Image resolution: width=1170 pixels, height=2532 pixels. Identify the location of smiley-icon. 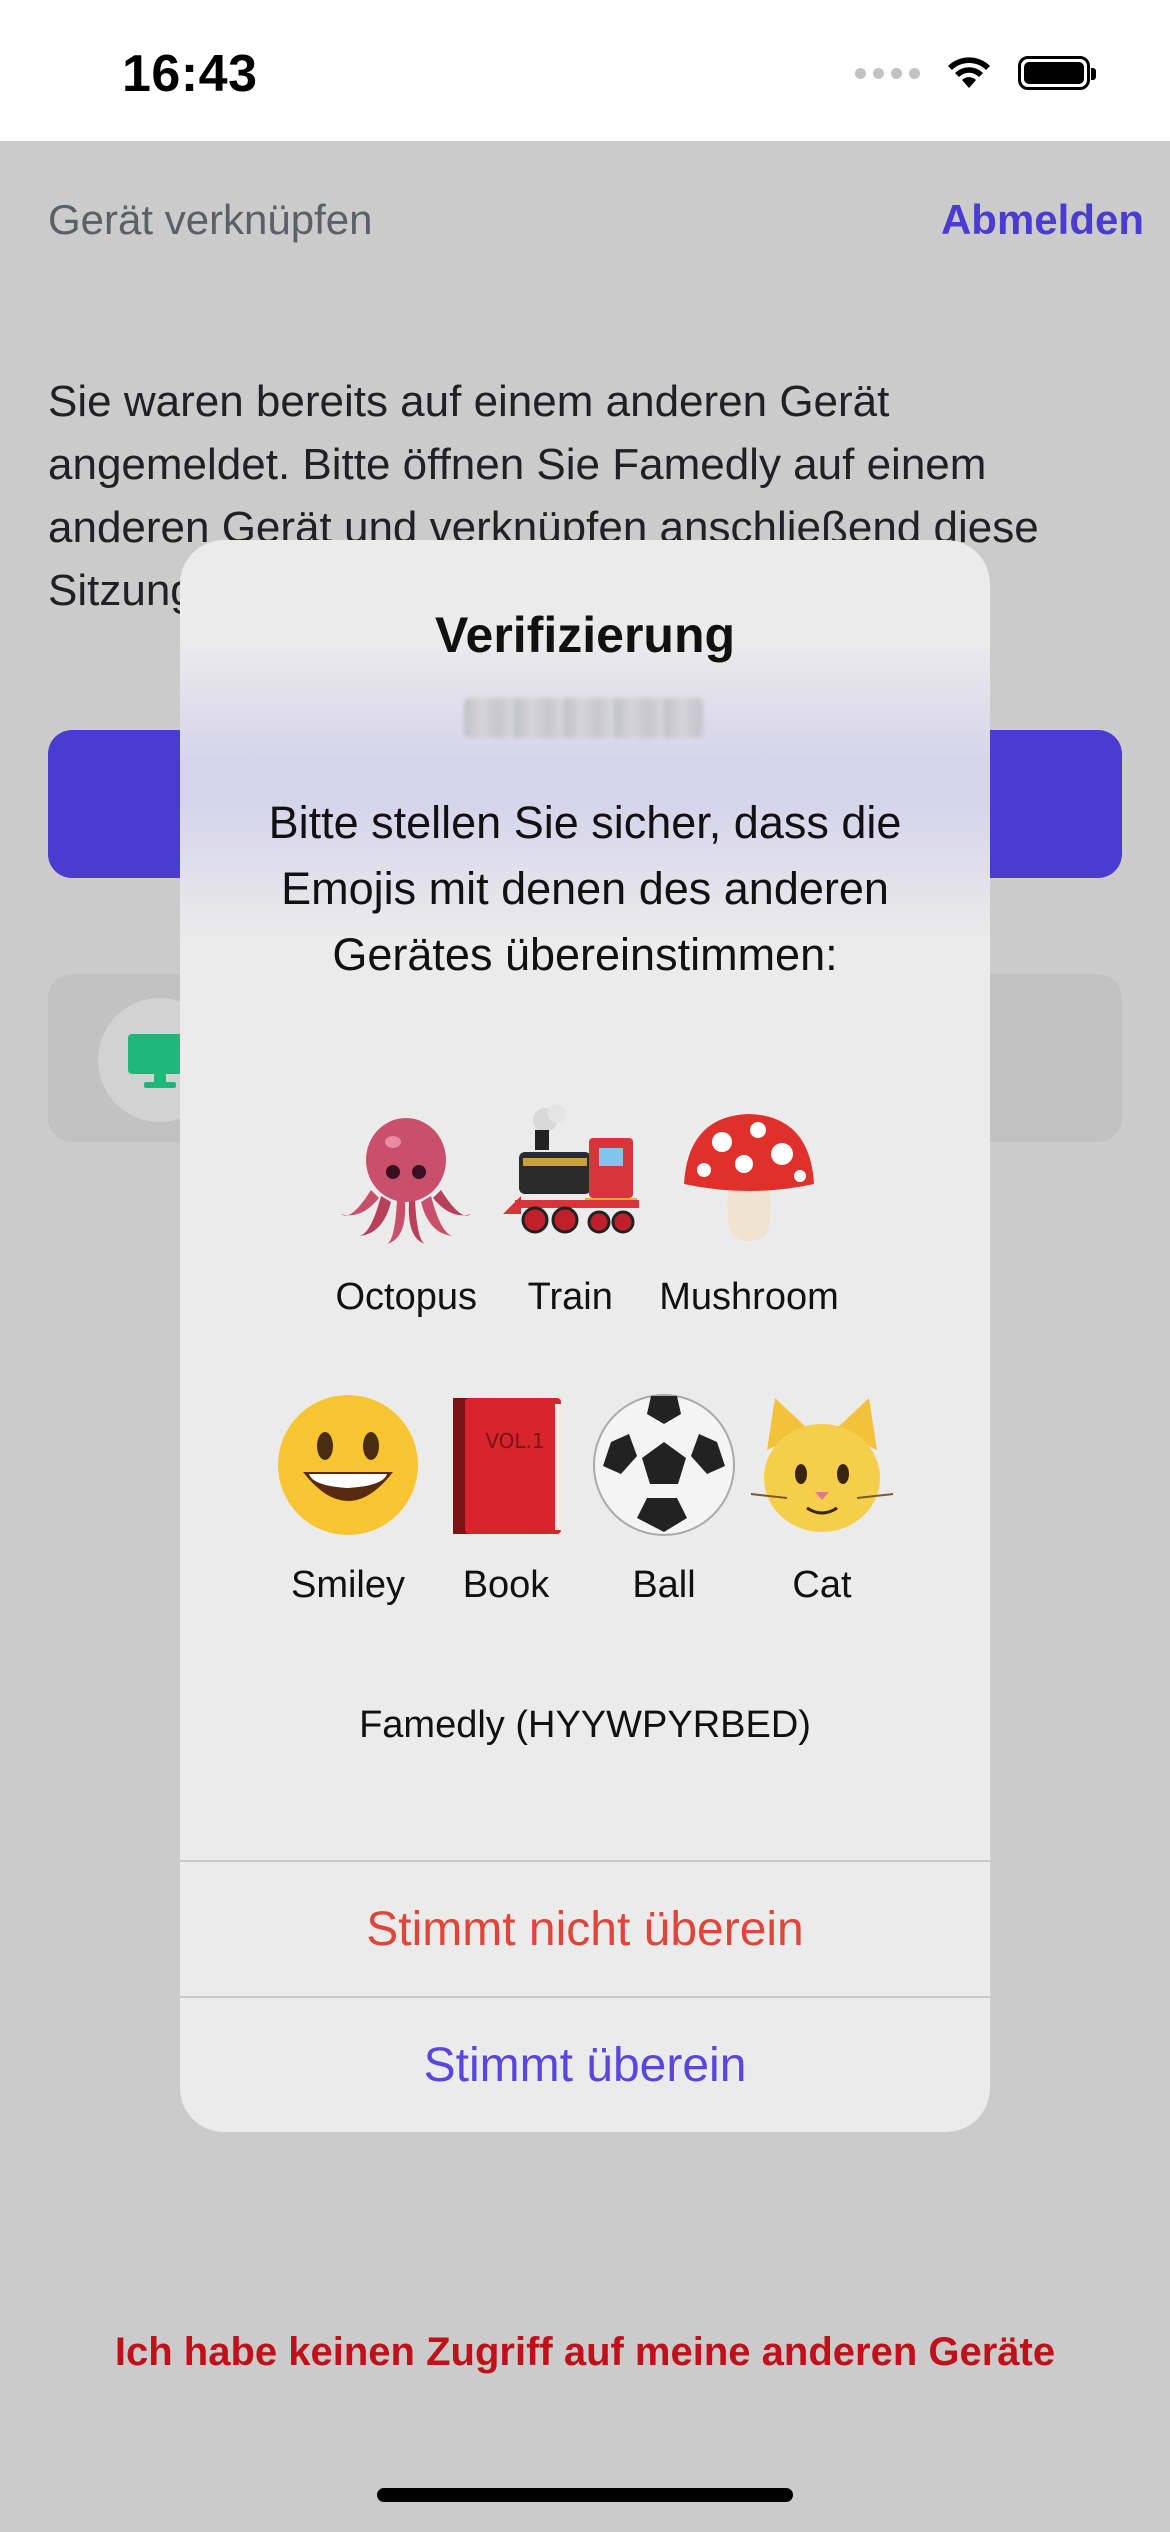
(348, 1465).